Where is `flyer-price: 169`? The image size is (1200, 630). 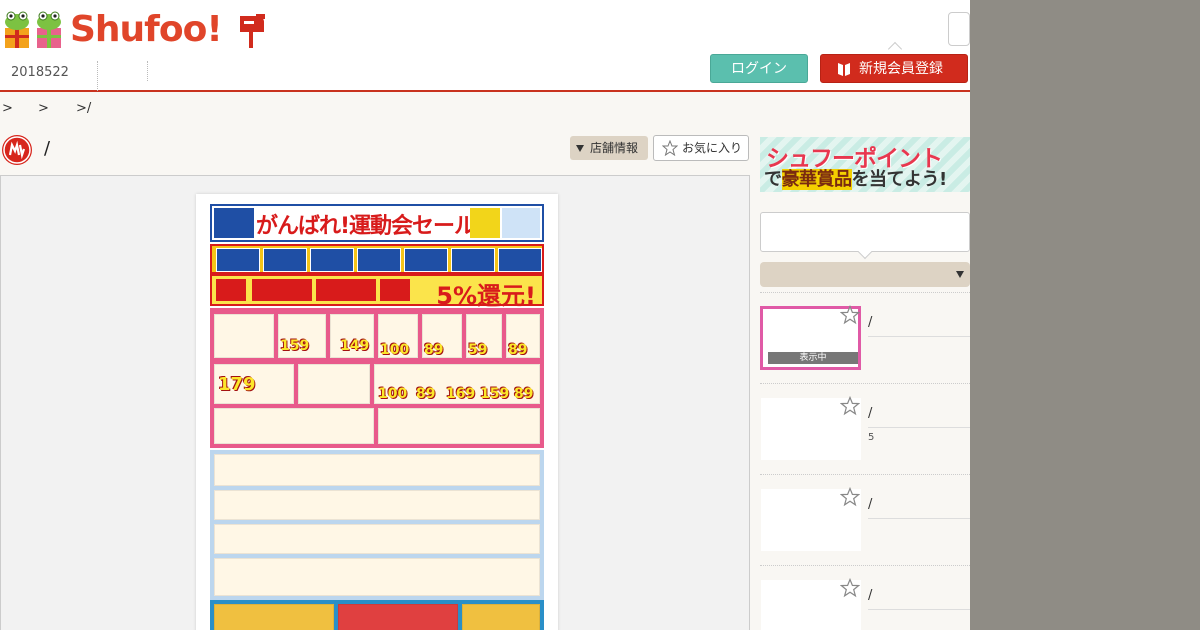
flyer-price: 169 is located at coordinates (461, 394).